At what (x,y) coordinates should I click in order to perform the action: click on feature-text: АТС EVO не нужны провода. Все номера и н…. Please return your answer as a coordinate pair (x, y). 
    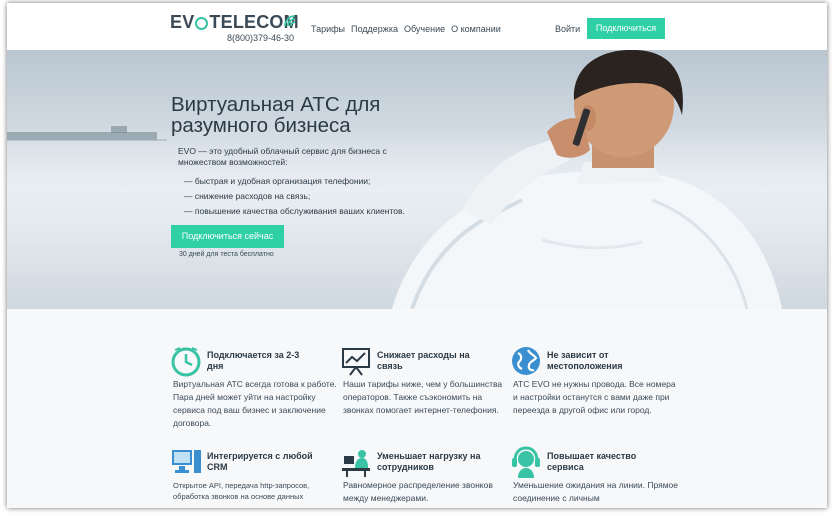
    Looking at the image, I should click on (594, 397).